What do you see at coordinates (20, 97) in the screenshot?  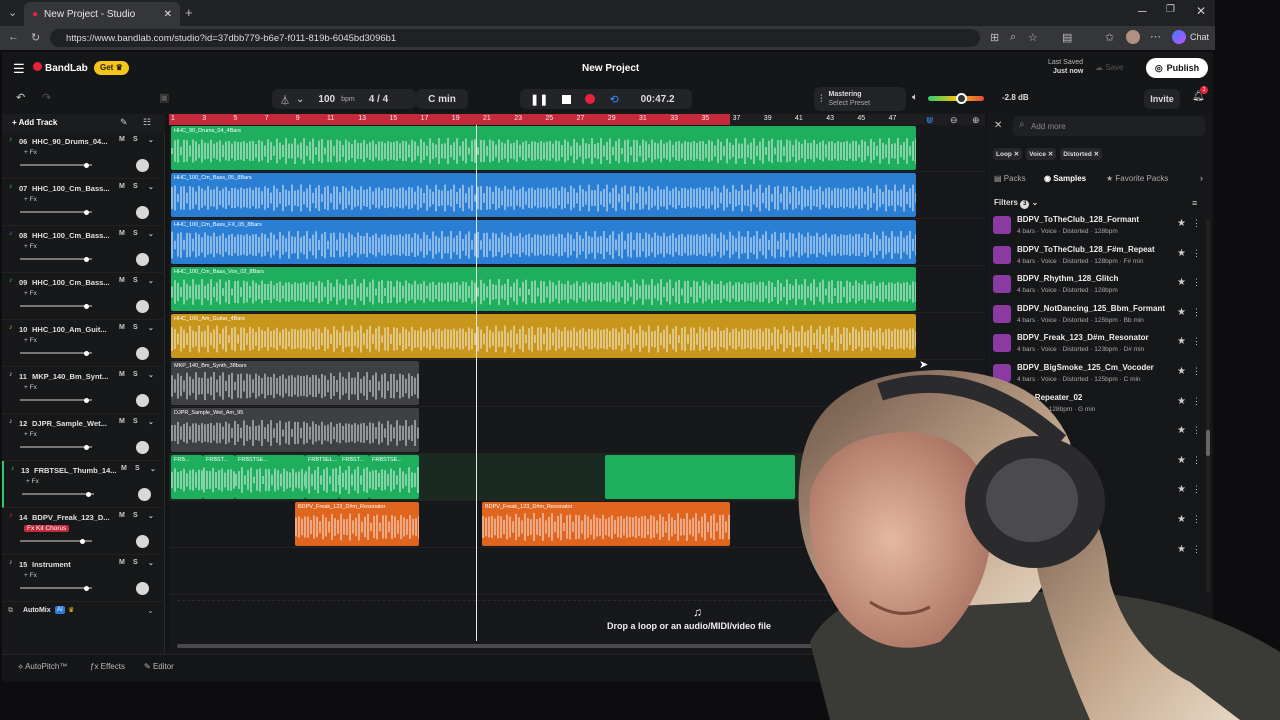 I see `undo-icon: ↶` at bounding box center [20, 97].